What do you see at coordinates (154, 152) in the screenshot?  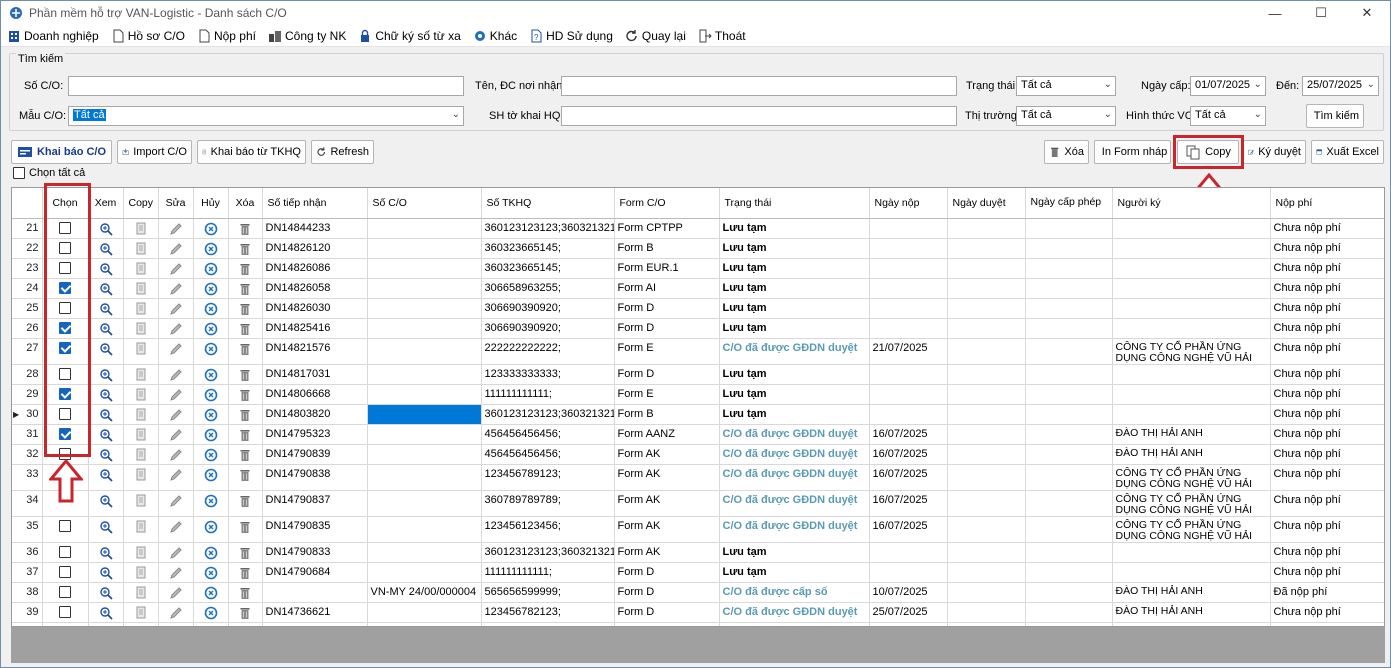 I see `import-co-button: Import C/O` at bounding box center [154, 152].